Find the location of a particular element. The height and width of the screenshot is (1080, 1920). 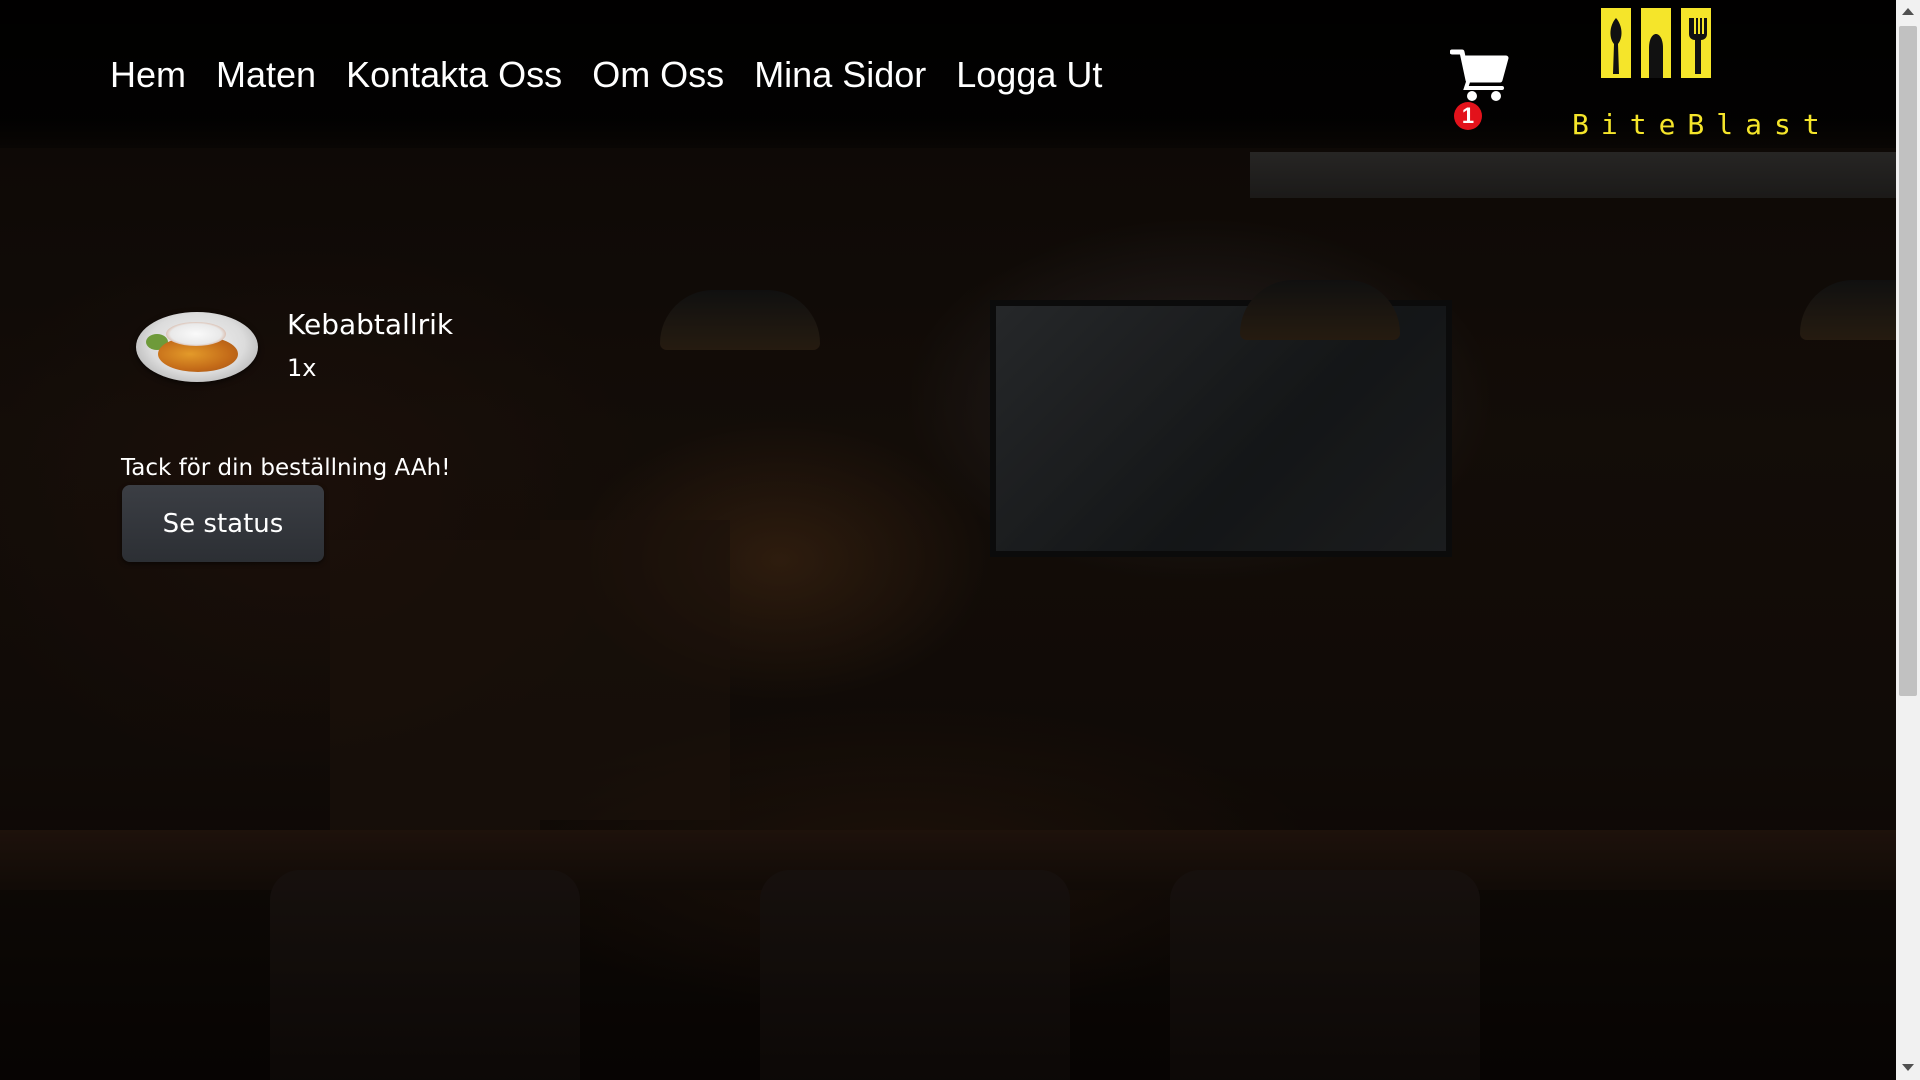

cart-count-badge: 1 is located at coordinates (1468, 116).